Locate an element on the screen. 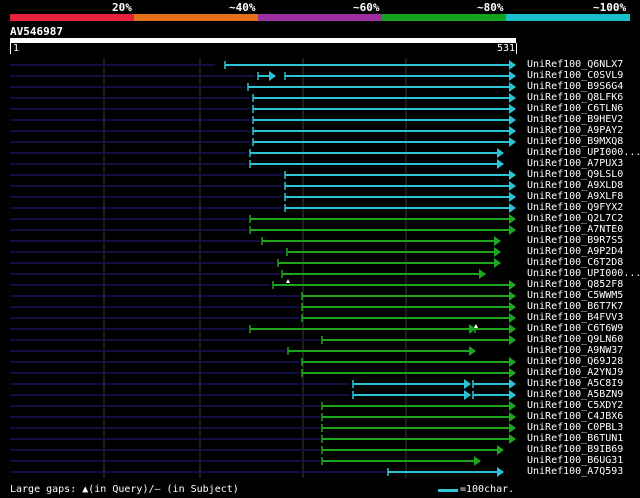 The image size is (640, 498). hit-label: UniRef100_A9NW37 is located at coordinates (575, 350).